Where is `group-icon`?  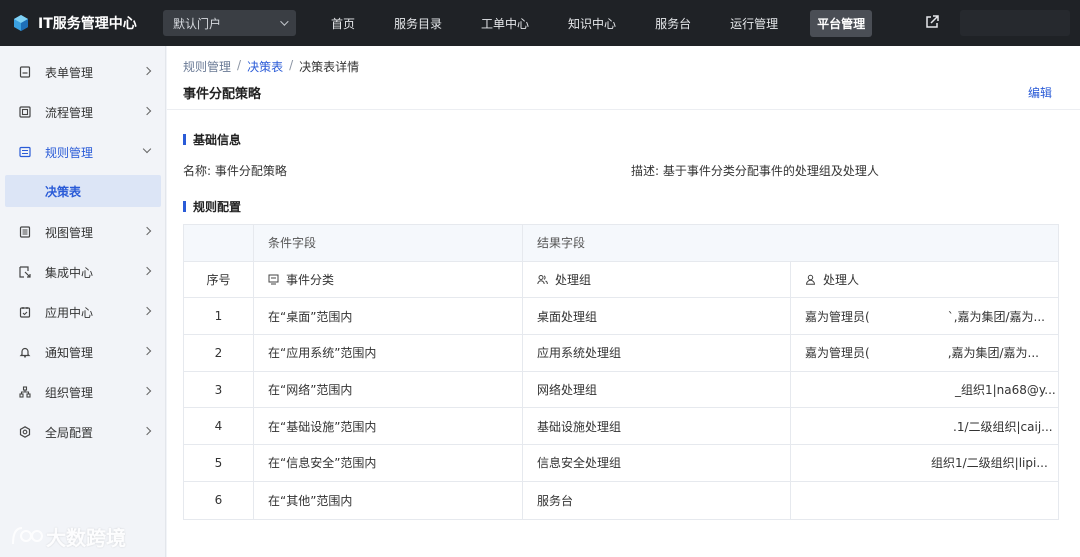
group-icon is located at coordinates (542, 280).